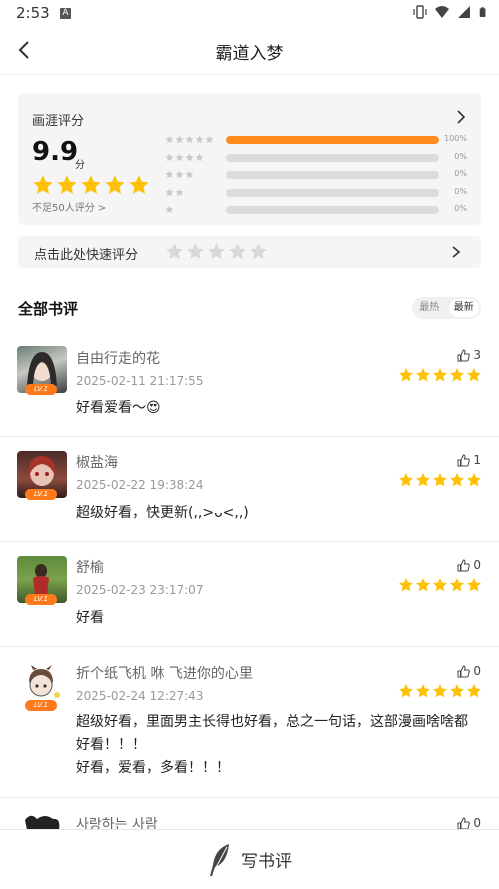 The width and height of the screenshot is (499, 889). What do you see at coordinates (249, 385) in the screenshot?
I see `review-item: LV.1 自由行走的花 2025-02-11 21:17:55 好看爱看～😍 3` at bounding box center [249, 385].